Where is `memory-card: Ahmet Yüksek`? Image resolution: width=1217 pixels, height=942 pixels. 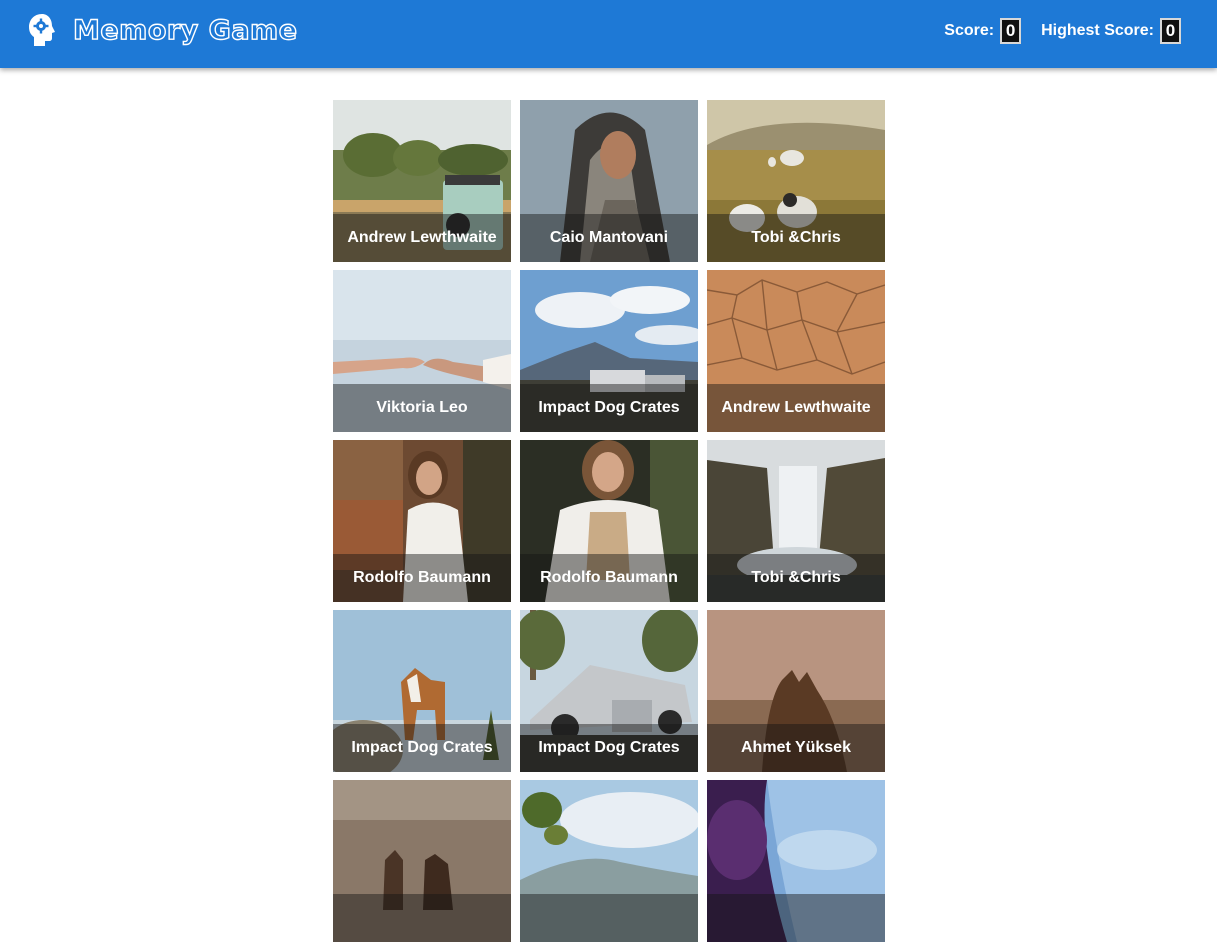
memory-card: Ahmet Yüksek is located at coordinates (796, 691).